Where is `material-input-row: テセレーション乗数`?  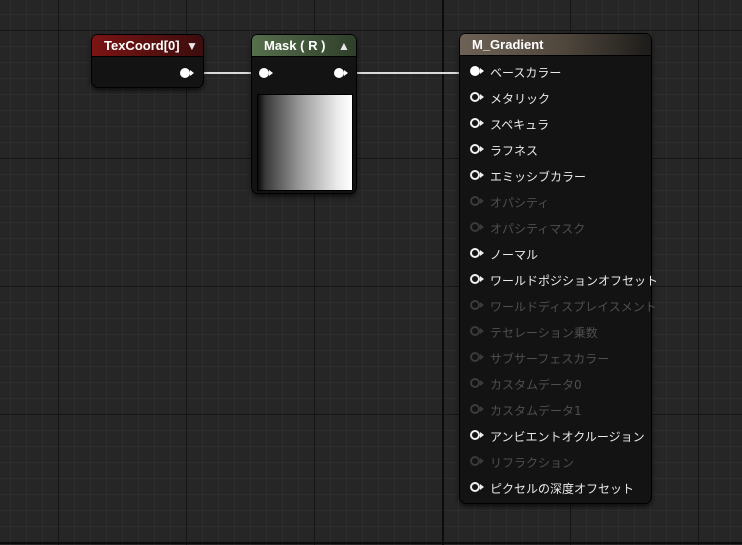
material-input-row: テセレーション乗数 is located at coordinates (560, 332).